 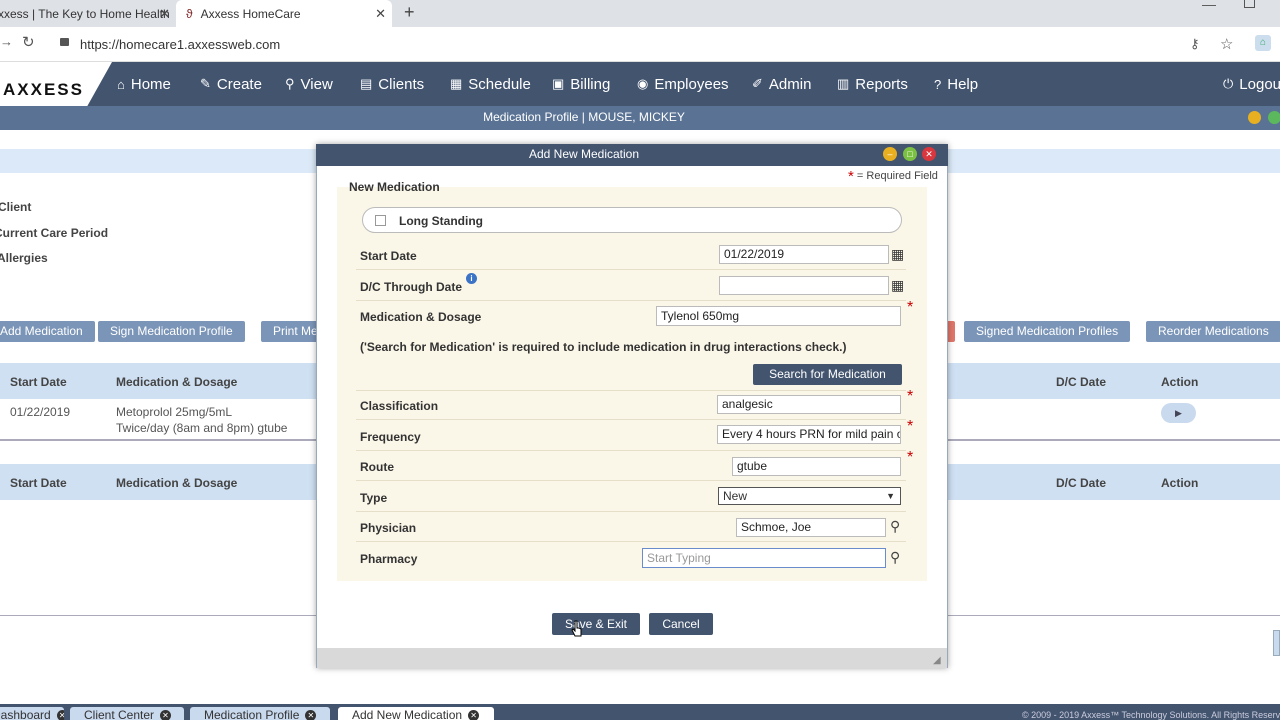 I want to click on bottom-tab-dashboard: Dashboard ✕, so click(x=32, y=713).